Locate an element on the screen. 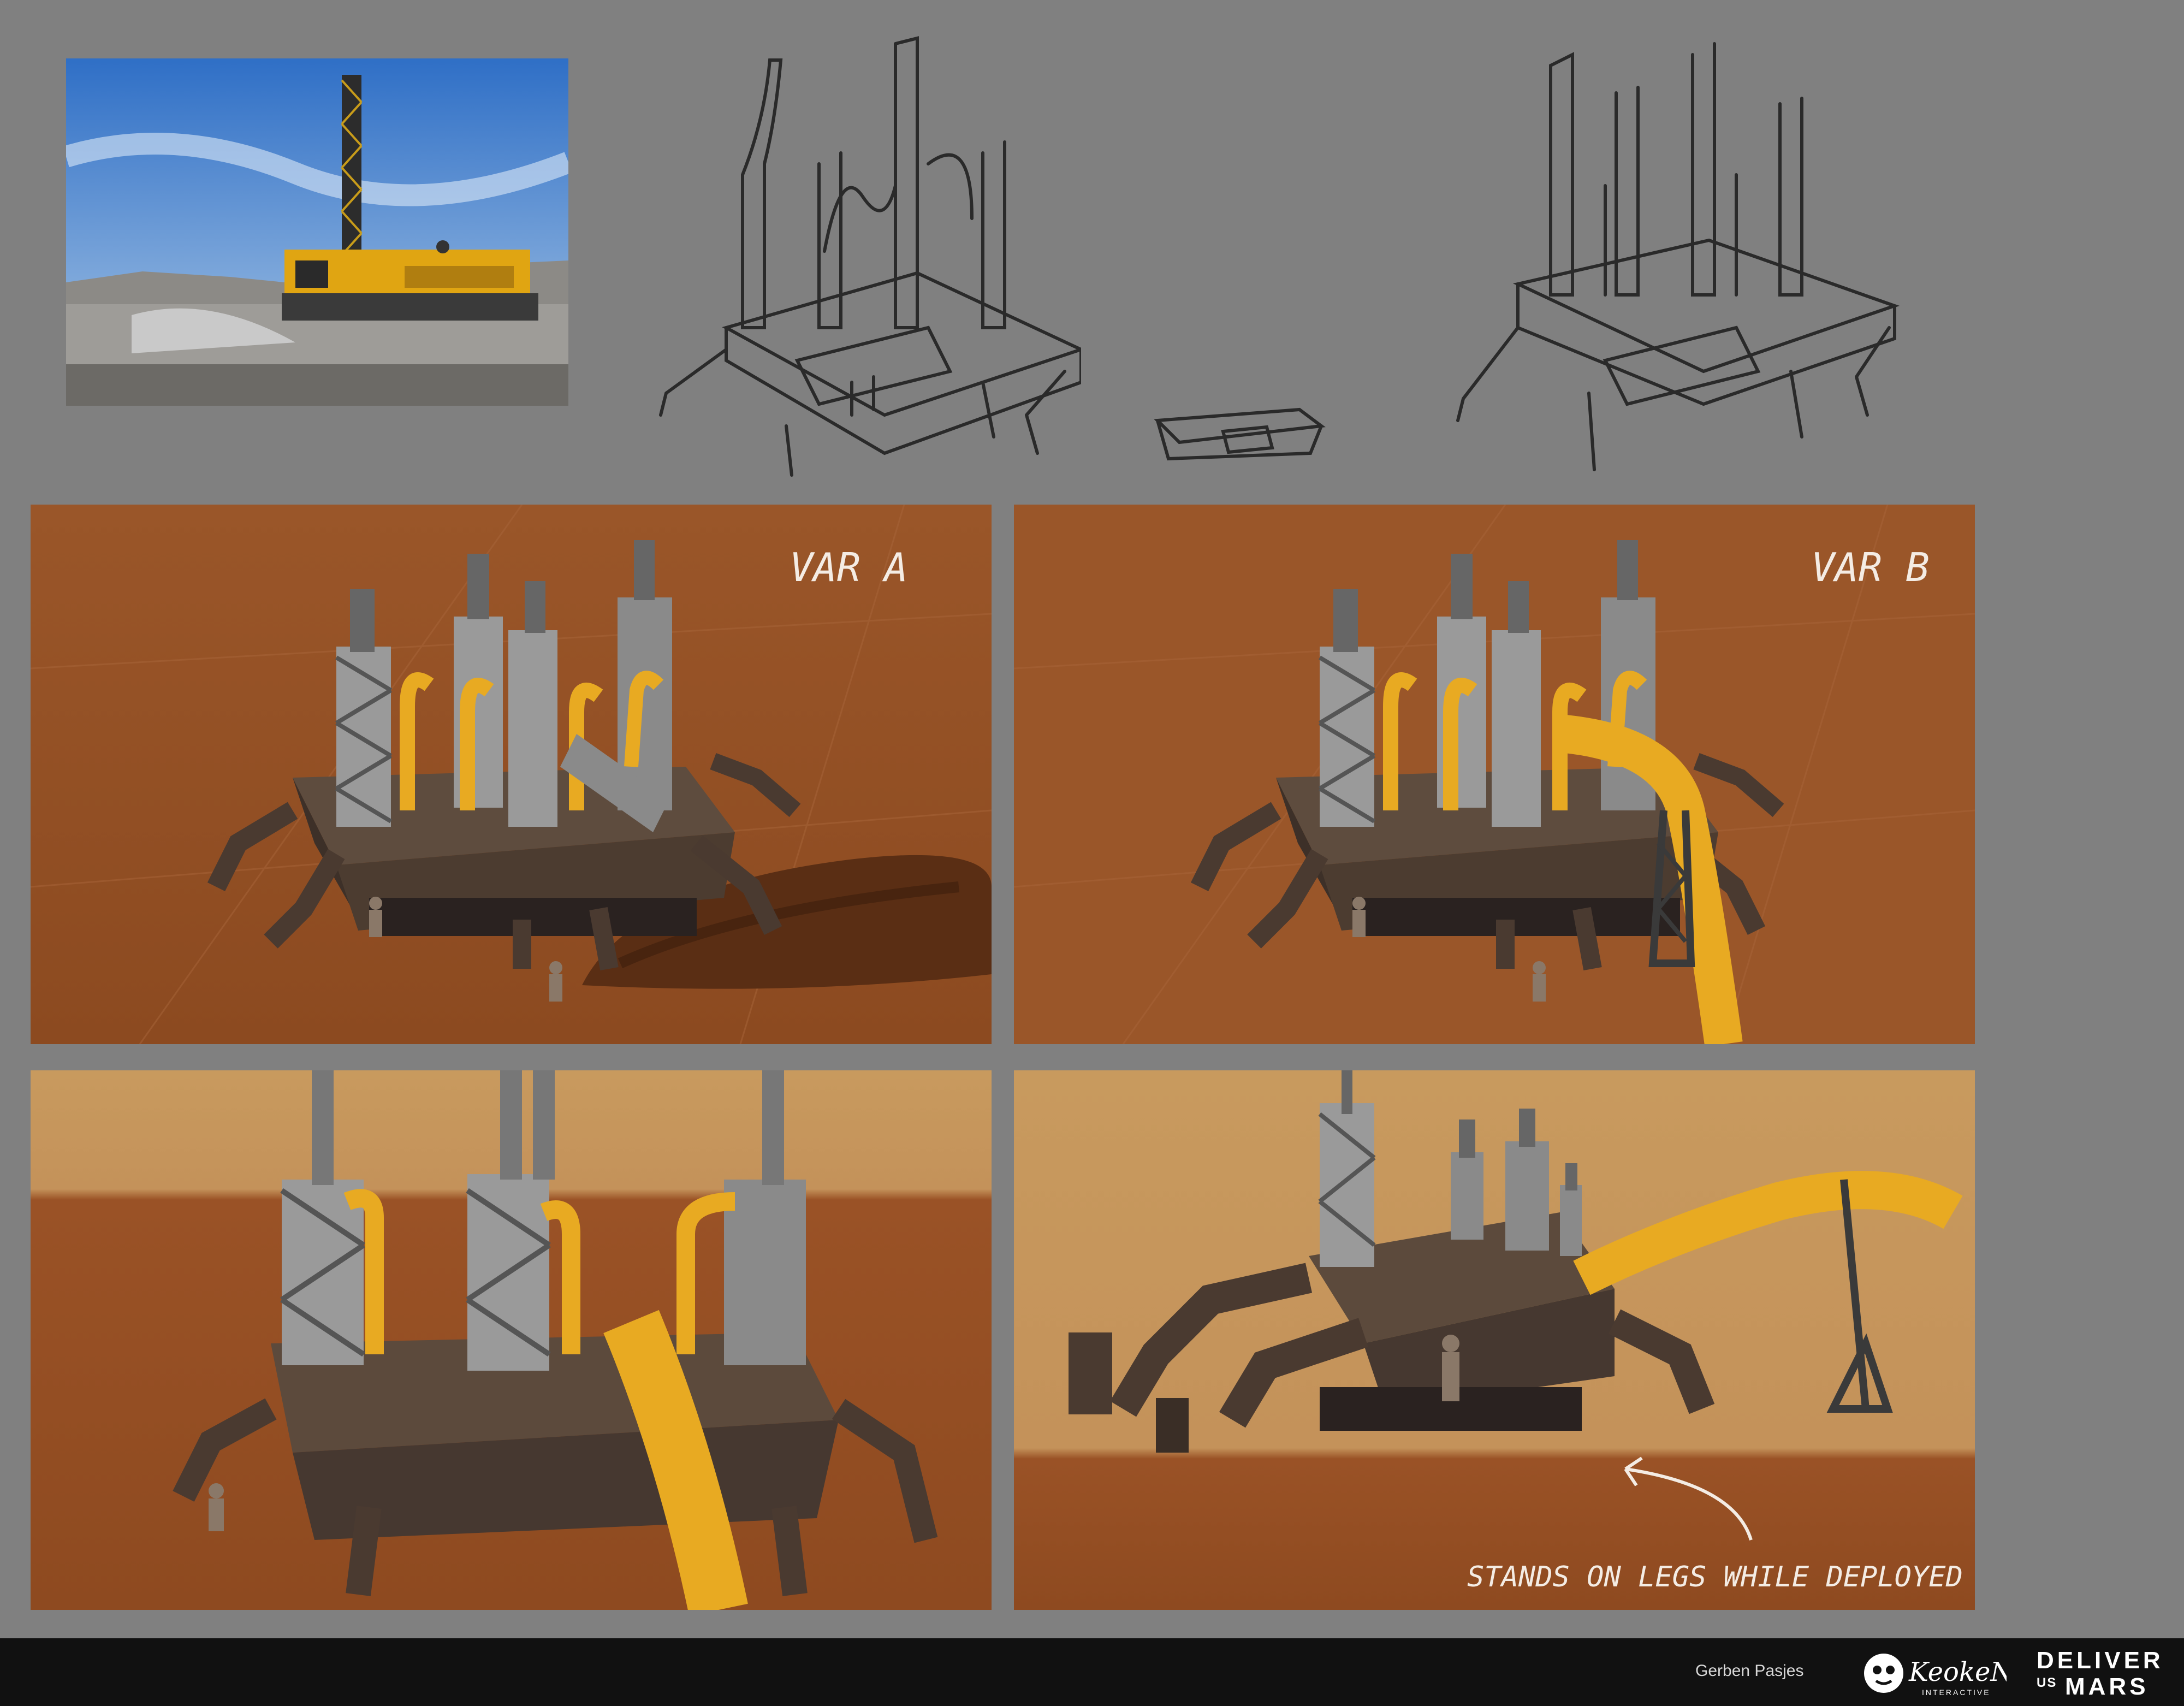 The height and width of the screenshot is (1706, 2184). logo-deliver: DELIVER is located at coordinates (2100, 1660).